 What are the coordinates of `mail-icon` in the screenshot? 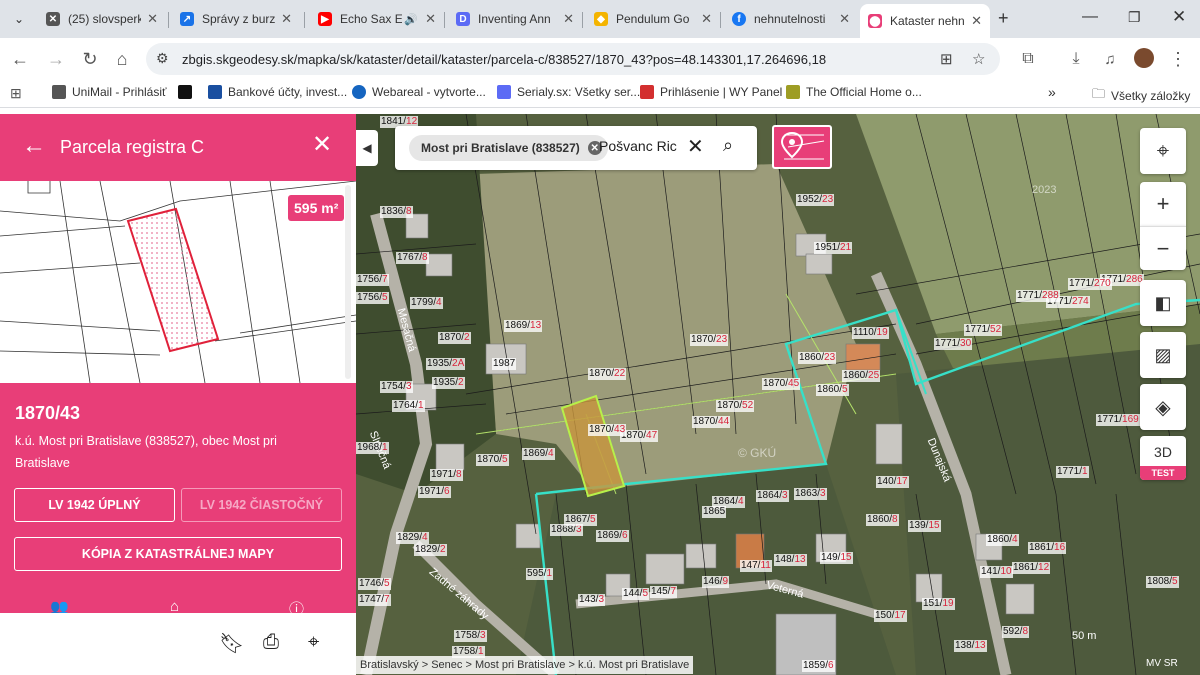 It's located at (59, 92).